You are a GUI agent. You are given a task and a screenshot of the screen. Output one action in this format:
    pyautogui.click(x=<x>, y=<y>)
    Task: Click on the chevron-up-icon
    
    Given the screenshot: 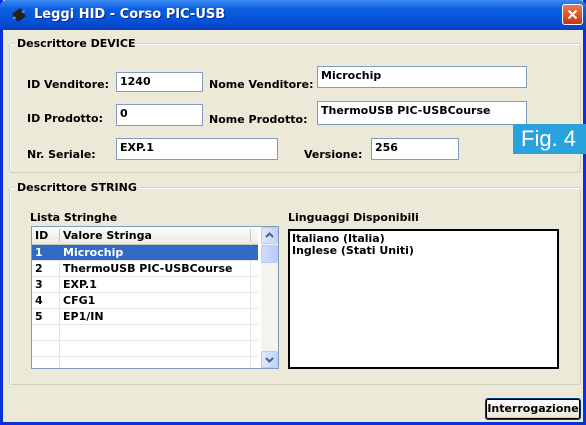 What is the action you would take?
    pyautogui.click(x=269, y=235)
    